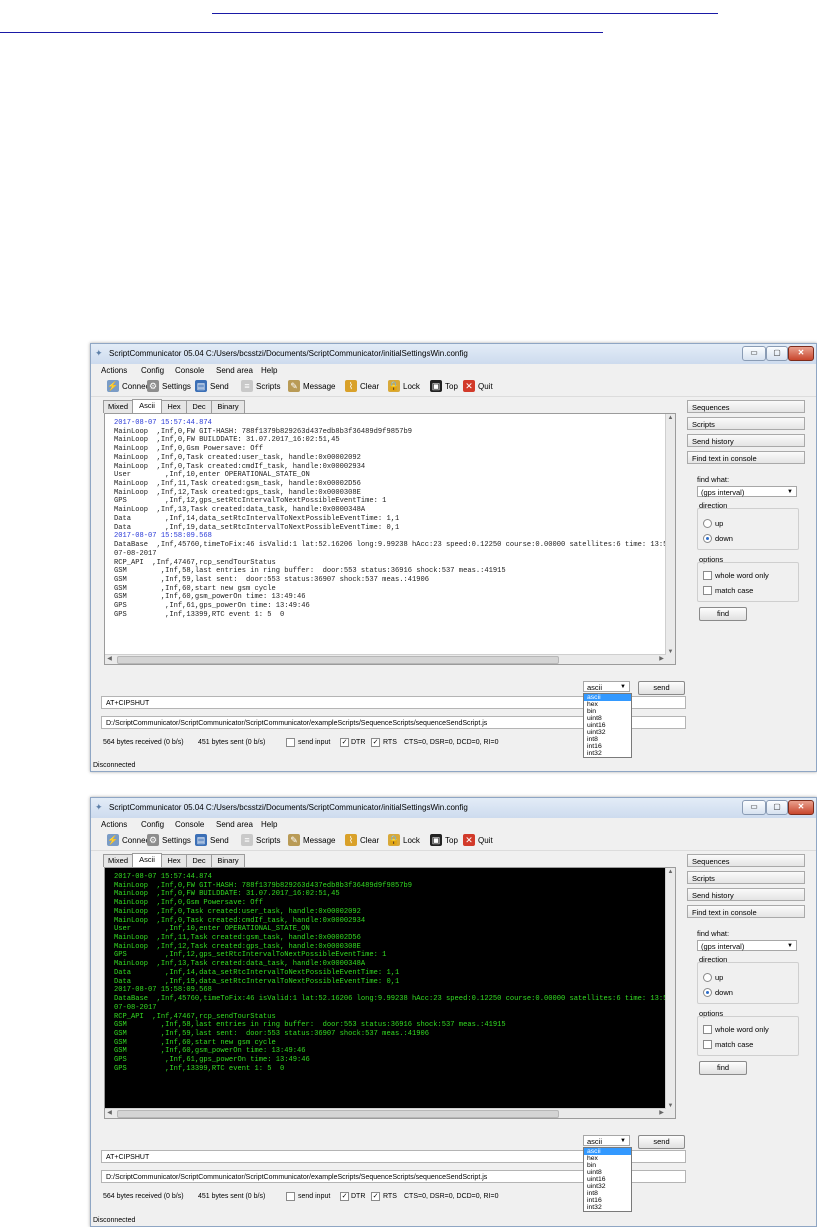 The height and width of the screenshot is (1227, 817). I want to click on match-case-checkbox, so click(707, 1044).